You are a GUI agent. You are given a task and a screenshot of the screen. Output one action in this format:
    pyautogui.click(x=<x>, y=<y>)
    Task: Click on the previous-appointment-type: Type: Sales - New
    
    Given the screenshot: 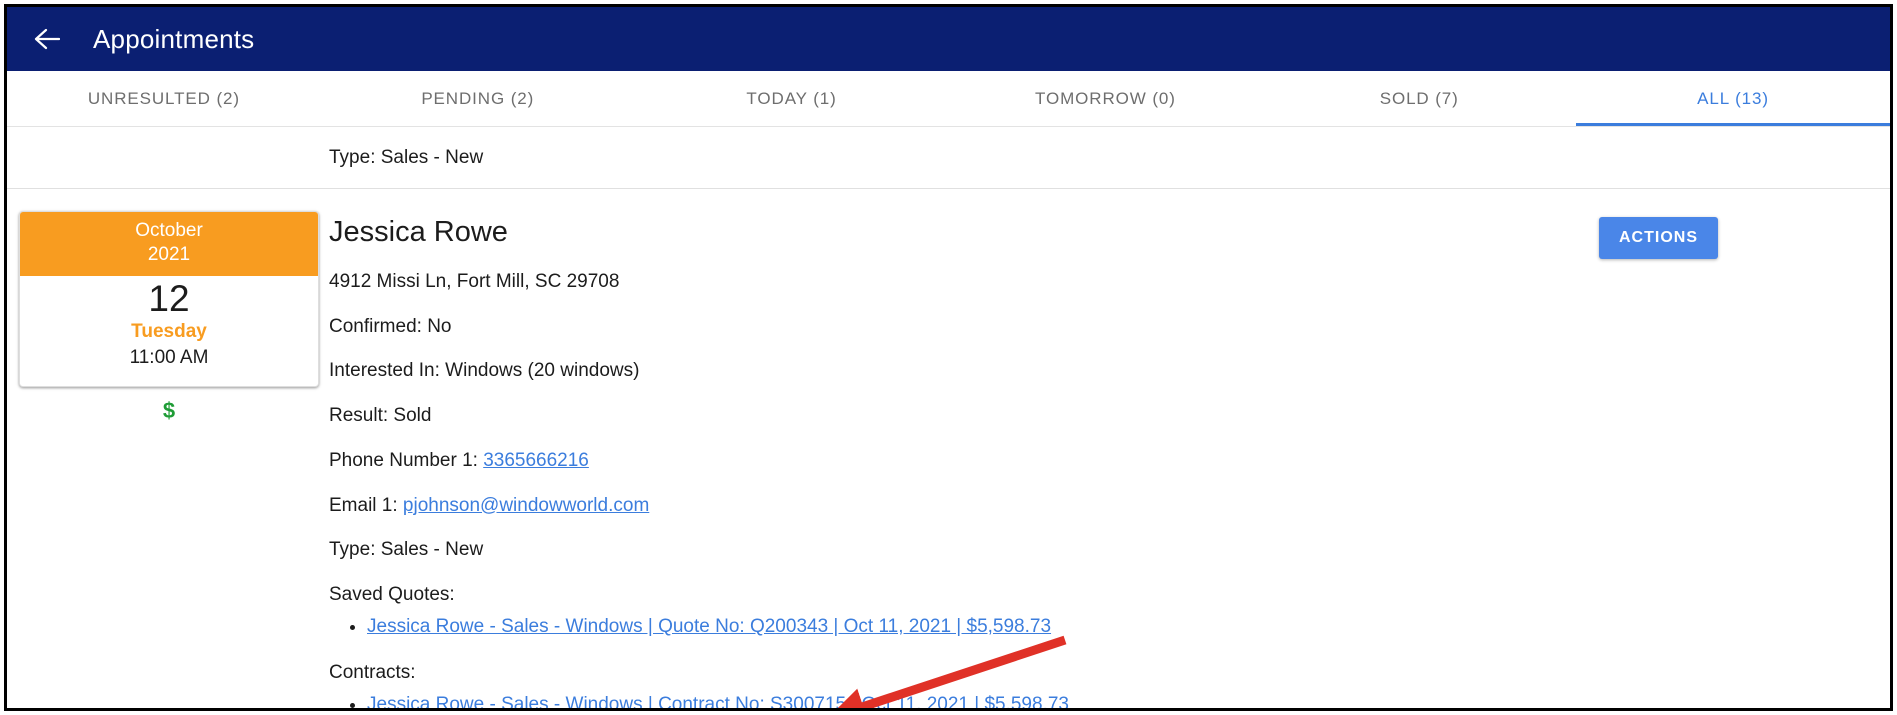 What is the action you would take?
    pyautogui.click(x=948, y=158)
    